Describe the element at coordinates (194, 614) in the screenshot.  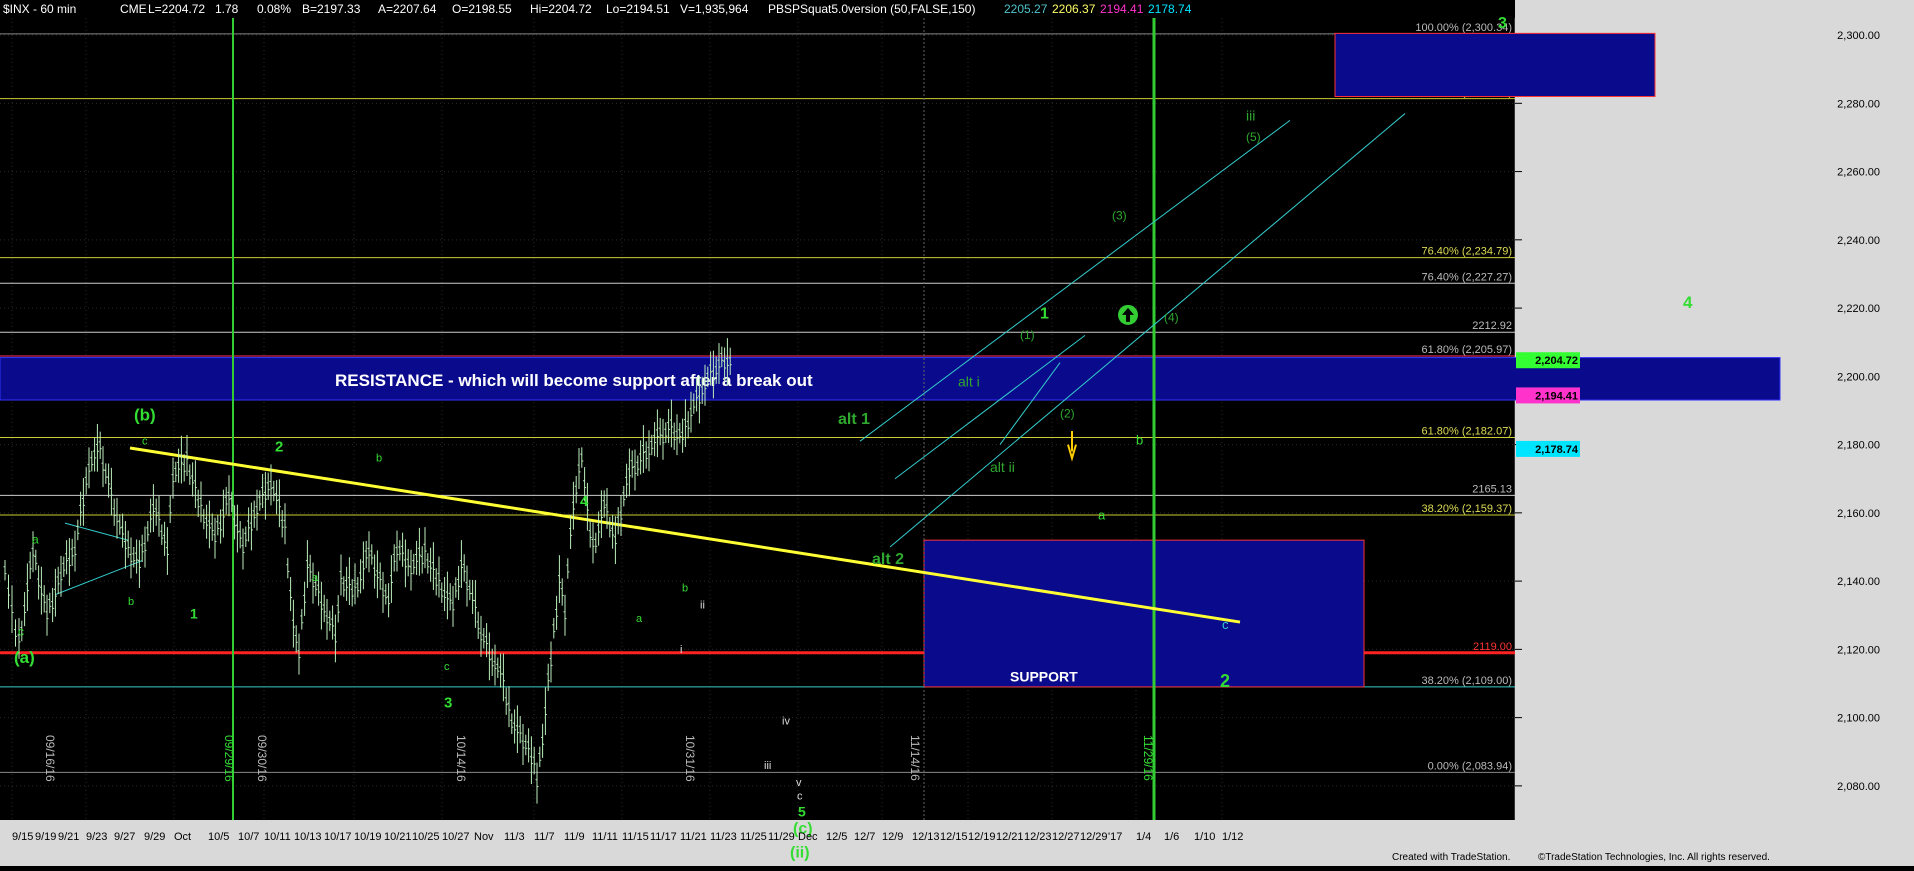
I see `wave-annotation: 1` at that location.